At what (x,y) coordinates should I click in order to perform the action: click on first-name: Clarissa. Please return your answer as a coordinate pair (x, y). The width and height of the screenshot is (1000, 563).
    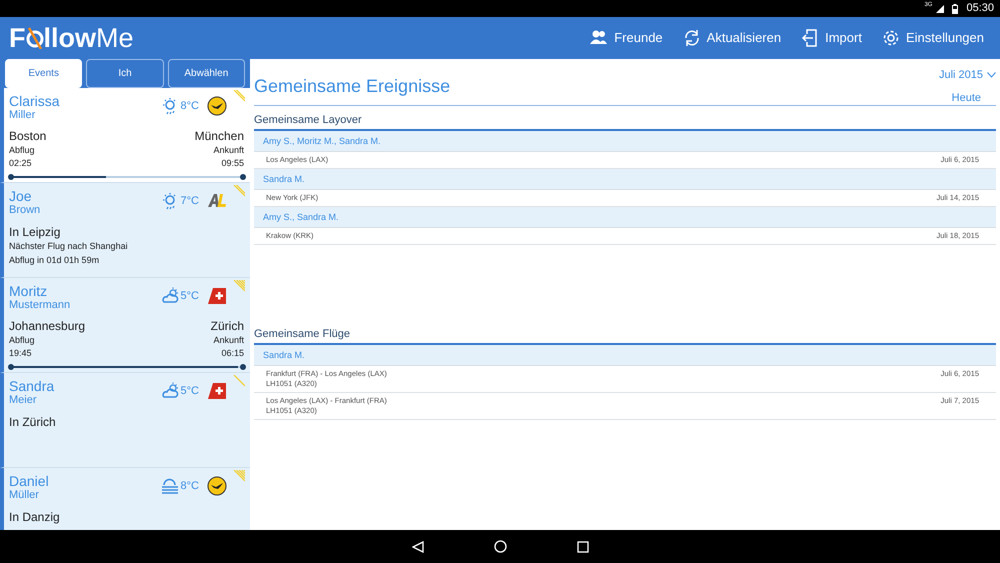
    Looking at the image, I should click on (35, 101).